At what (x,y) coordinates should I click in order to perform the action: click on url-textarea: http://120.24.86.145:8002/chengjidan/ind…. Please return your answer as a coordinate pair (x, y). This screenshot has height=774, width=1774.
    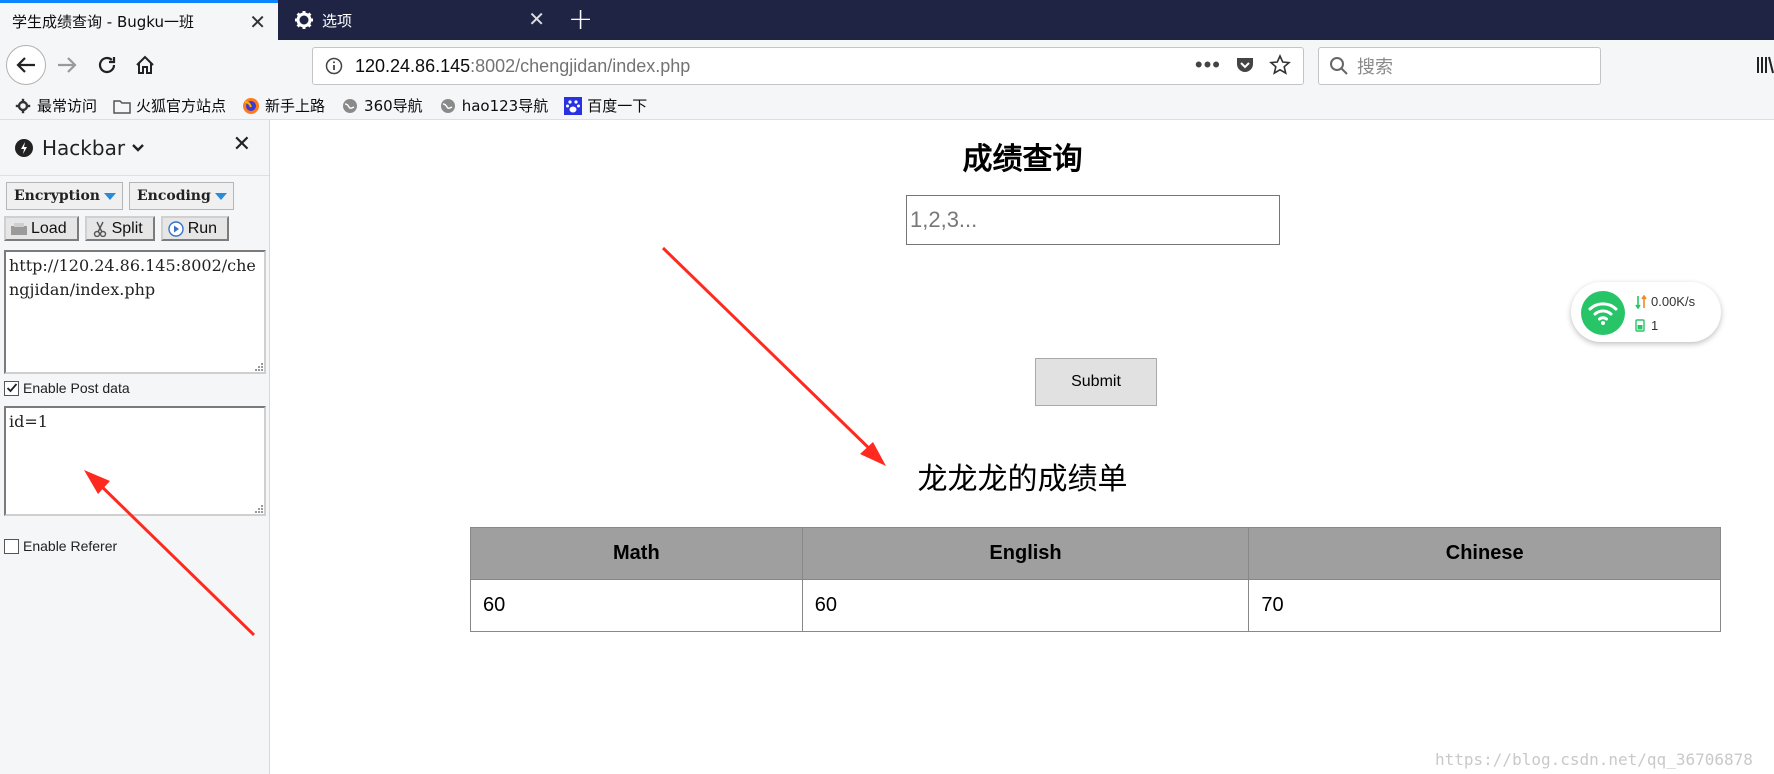
    Looking at the image, I should click on (135, 312).